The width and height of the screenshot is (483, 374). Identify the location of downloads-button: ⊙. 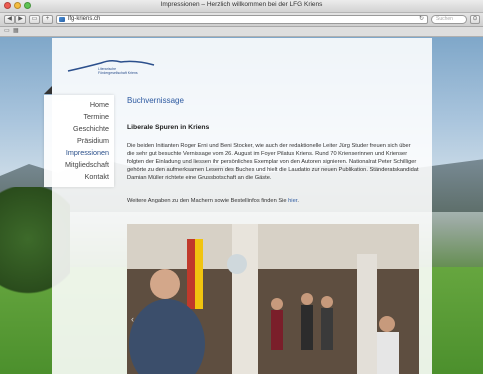
(475, 19).